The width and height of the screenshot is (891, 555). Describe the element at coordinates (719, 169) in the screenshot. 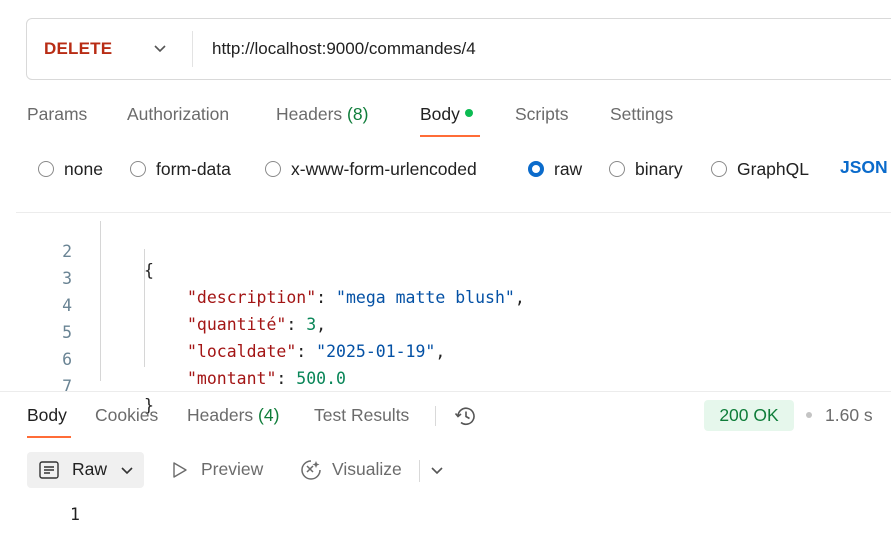

I see `radio-graphql-circle` at that location.